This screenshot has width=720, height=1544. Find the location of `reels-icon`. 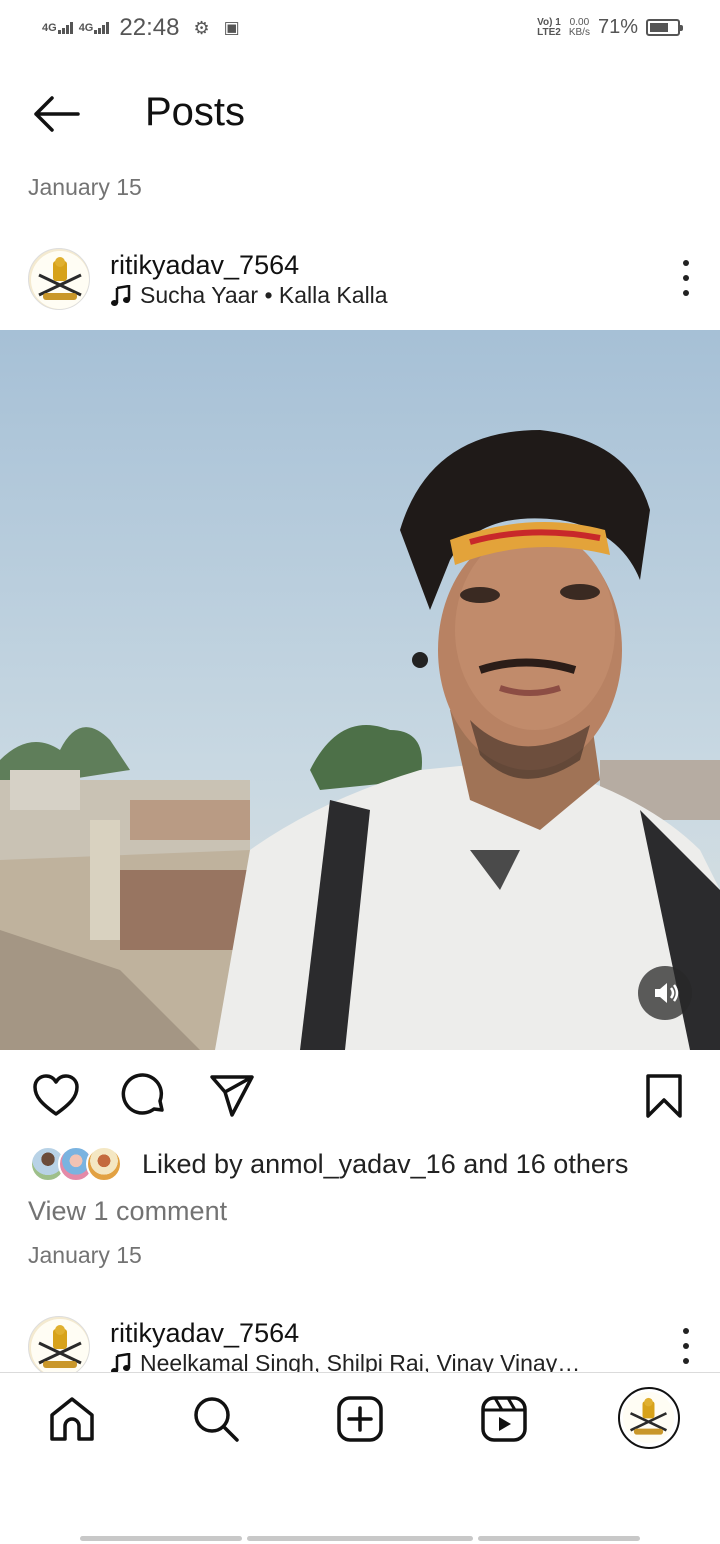

reels-icon is located at coordinates (504, 1419).